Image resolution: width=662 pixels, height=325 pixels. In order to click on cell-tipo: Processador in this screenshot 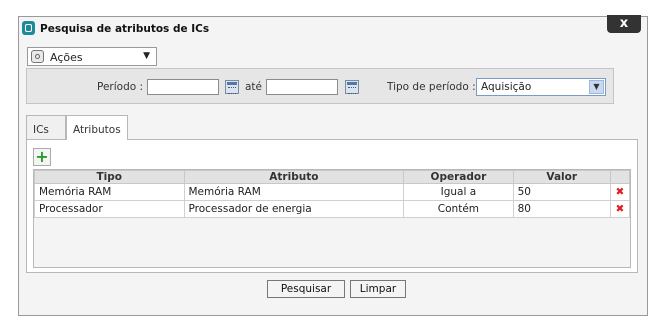, I will do `click(109, 209)`.